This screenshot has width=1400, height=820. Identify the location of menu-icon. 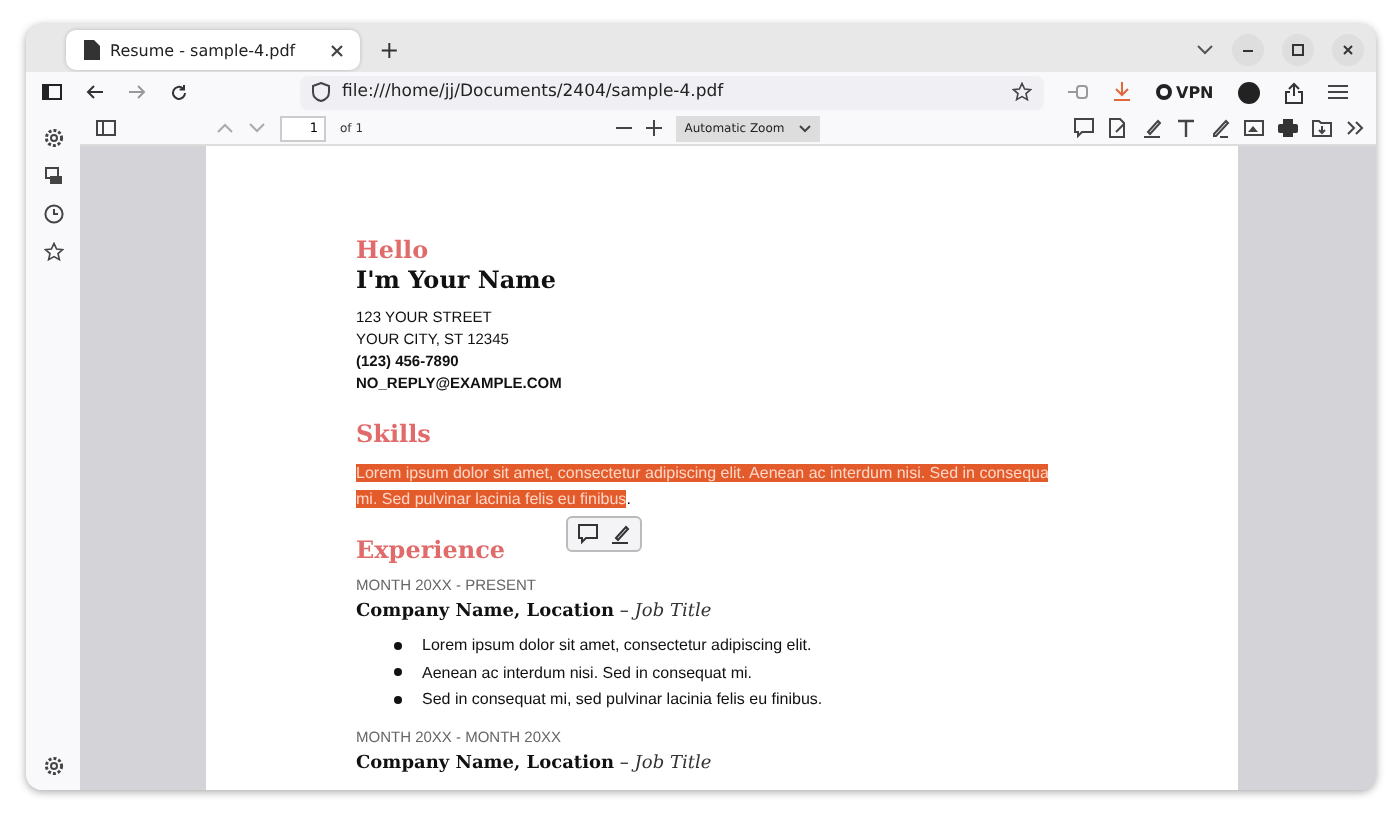
(1337, 92).